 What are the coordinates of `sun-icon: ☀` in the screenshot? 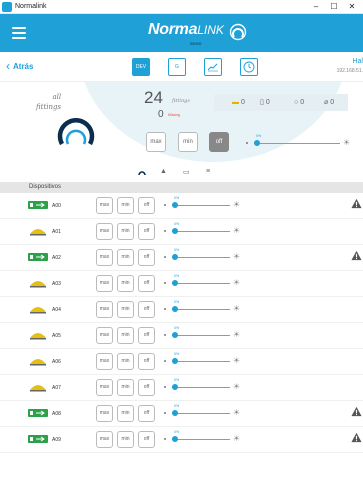 It's located at (346, 142).